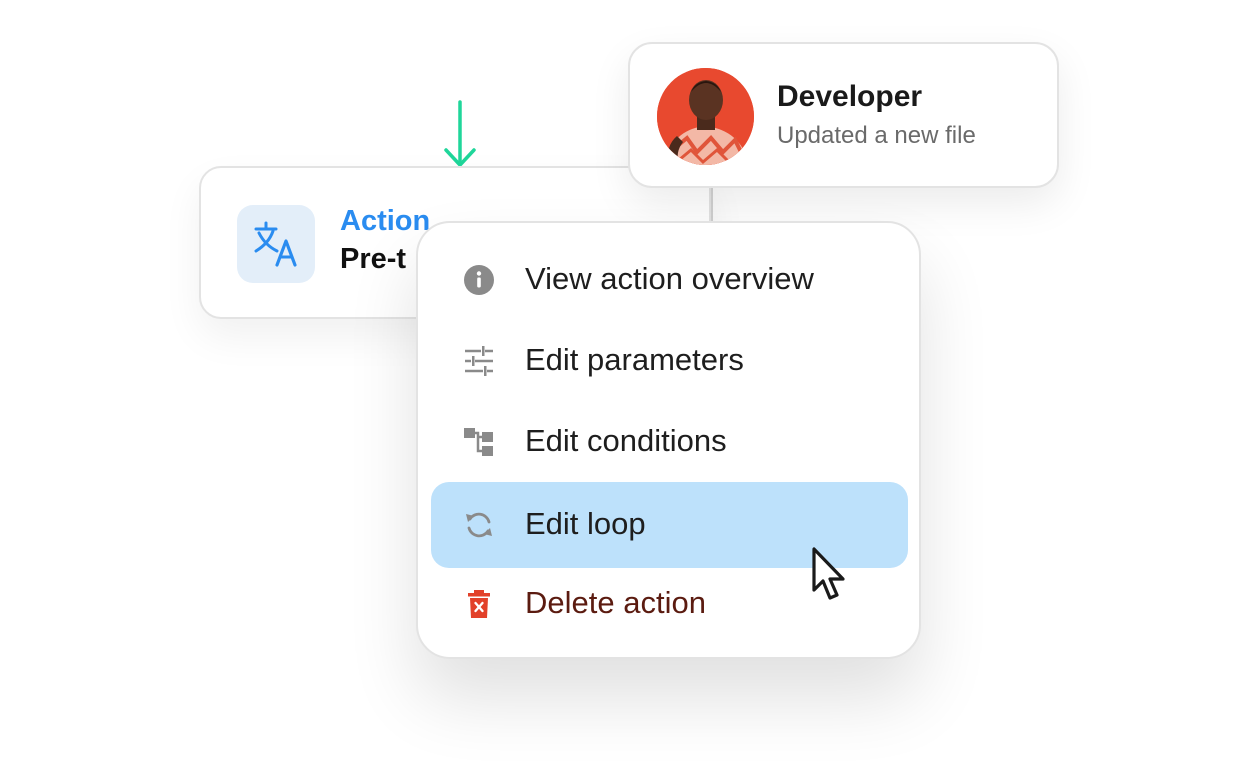 The height and width of the screenshot is (777, 1260). Describe the element at coordinates (478, 442) in the screenshot. I see `branch-icon` at that location.